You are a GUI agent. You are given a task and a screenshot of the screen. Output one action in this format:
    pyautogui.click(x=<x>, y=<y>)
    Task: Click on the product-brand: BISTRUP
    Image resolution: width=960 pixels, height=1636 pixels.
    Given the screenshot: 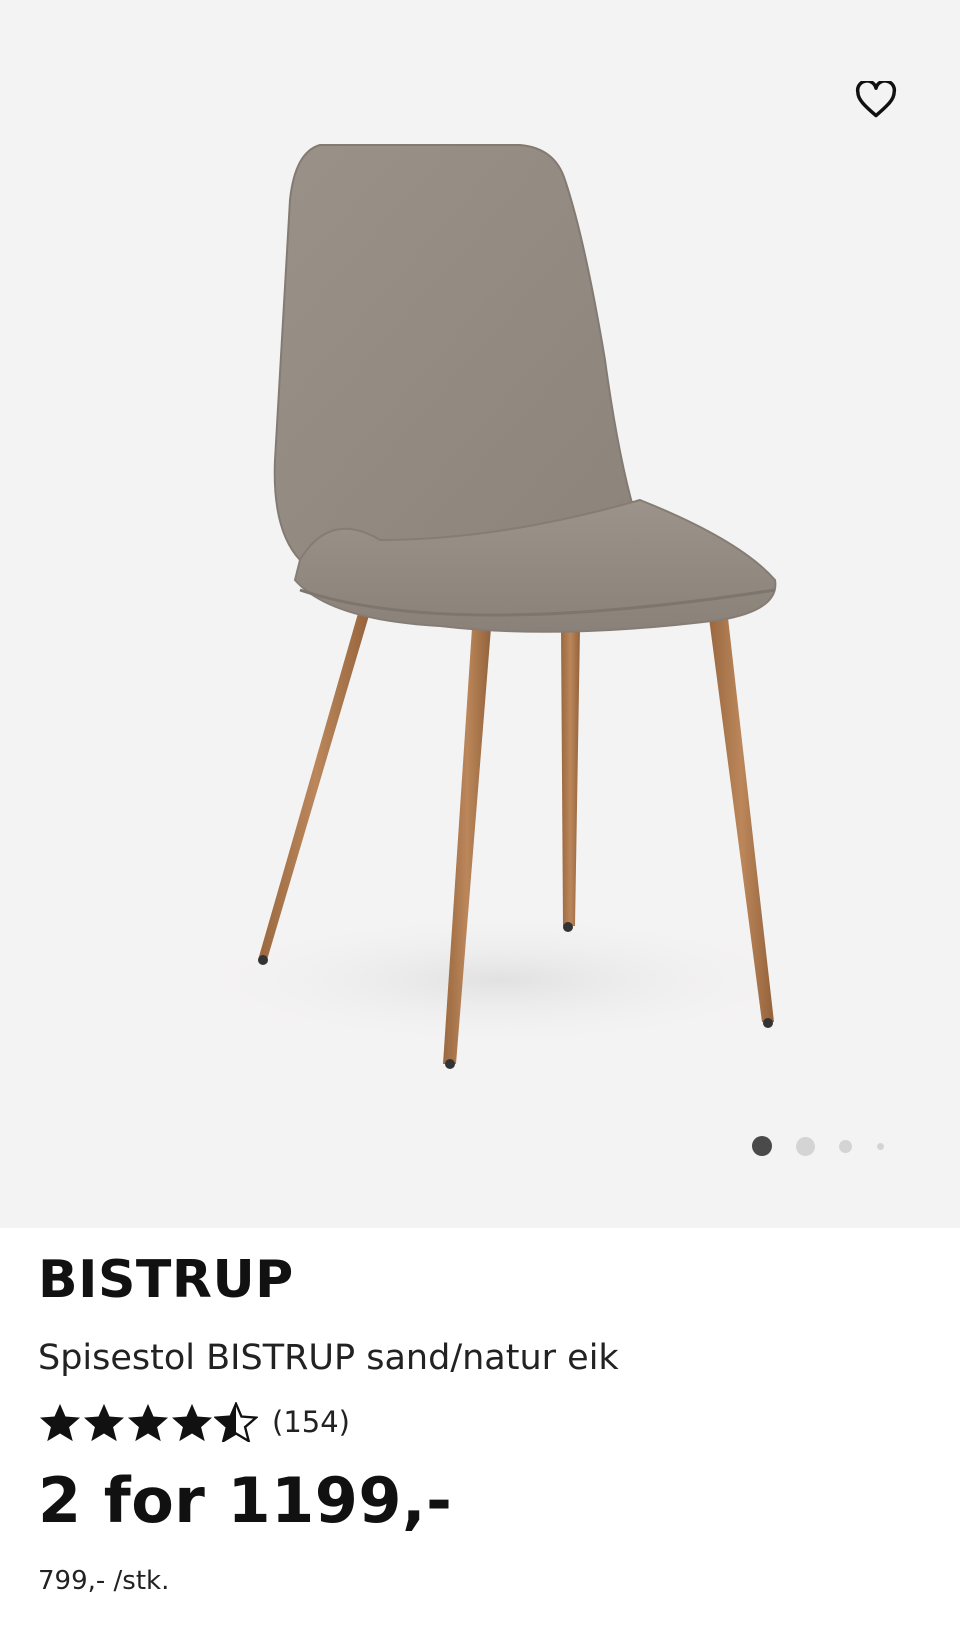 What is the action you would take?
    pyautogui.click(x=166, y=1280)
    